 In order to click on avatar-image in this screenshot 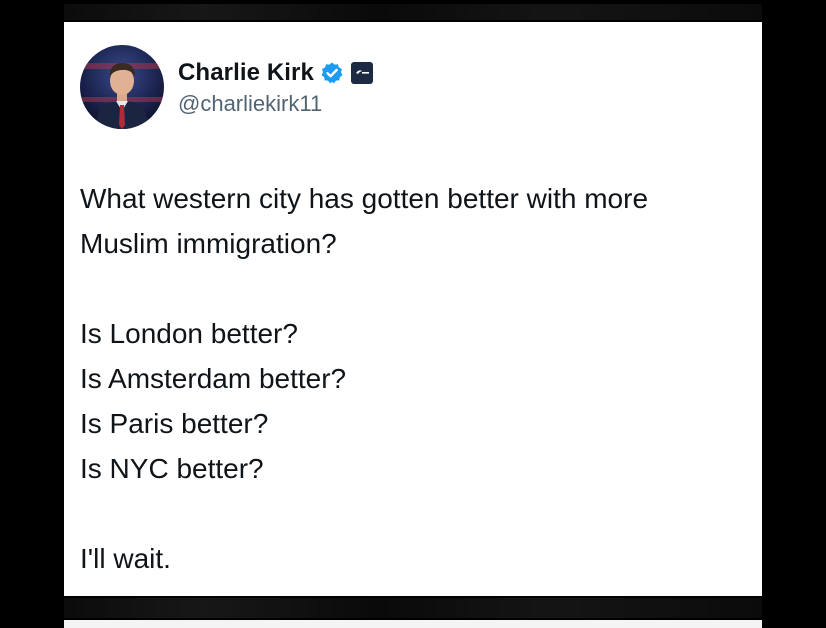, I will do `click(122, 87)`.